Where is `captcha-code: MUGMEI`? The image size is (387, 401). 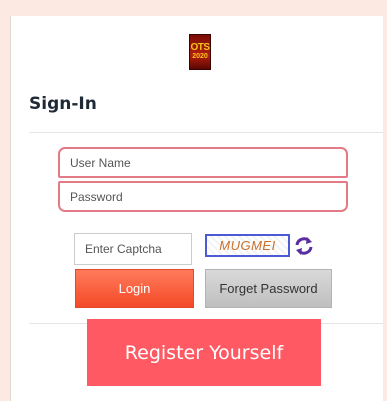
captcha-code: MUGMEI is located at coordinates (247, 245).